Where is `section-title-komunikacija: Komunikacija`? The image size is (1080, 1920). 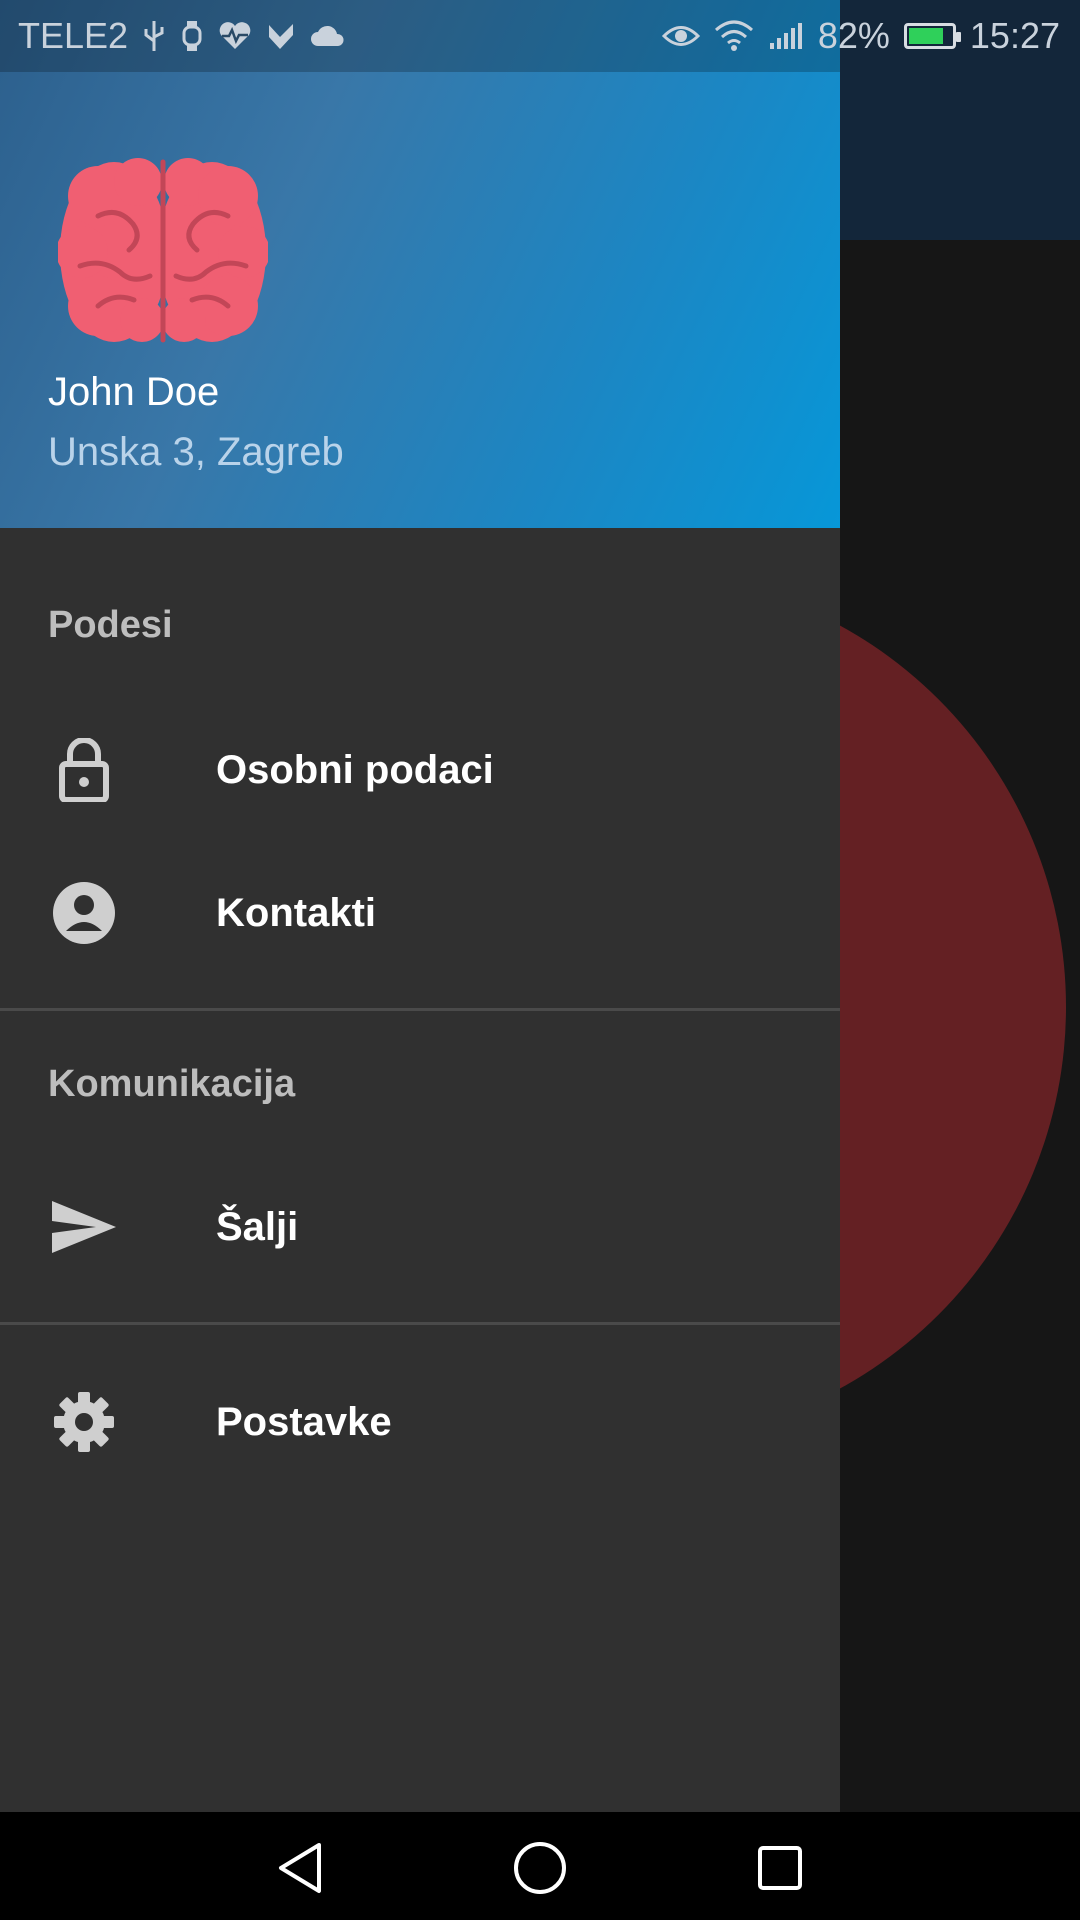 section-title-komunikacija: Komunikacija is located at coordinates (172, 1084).